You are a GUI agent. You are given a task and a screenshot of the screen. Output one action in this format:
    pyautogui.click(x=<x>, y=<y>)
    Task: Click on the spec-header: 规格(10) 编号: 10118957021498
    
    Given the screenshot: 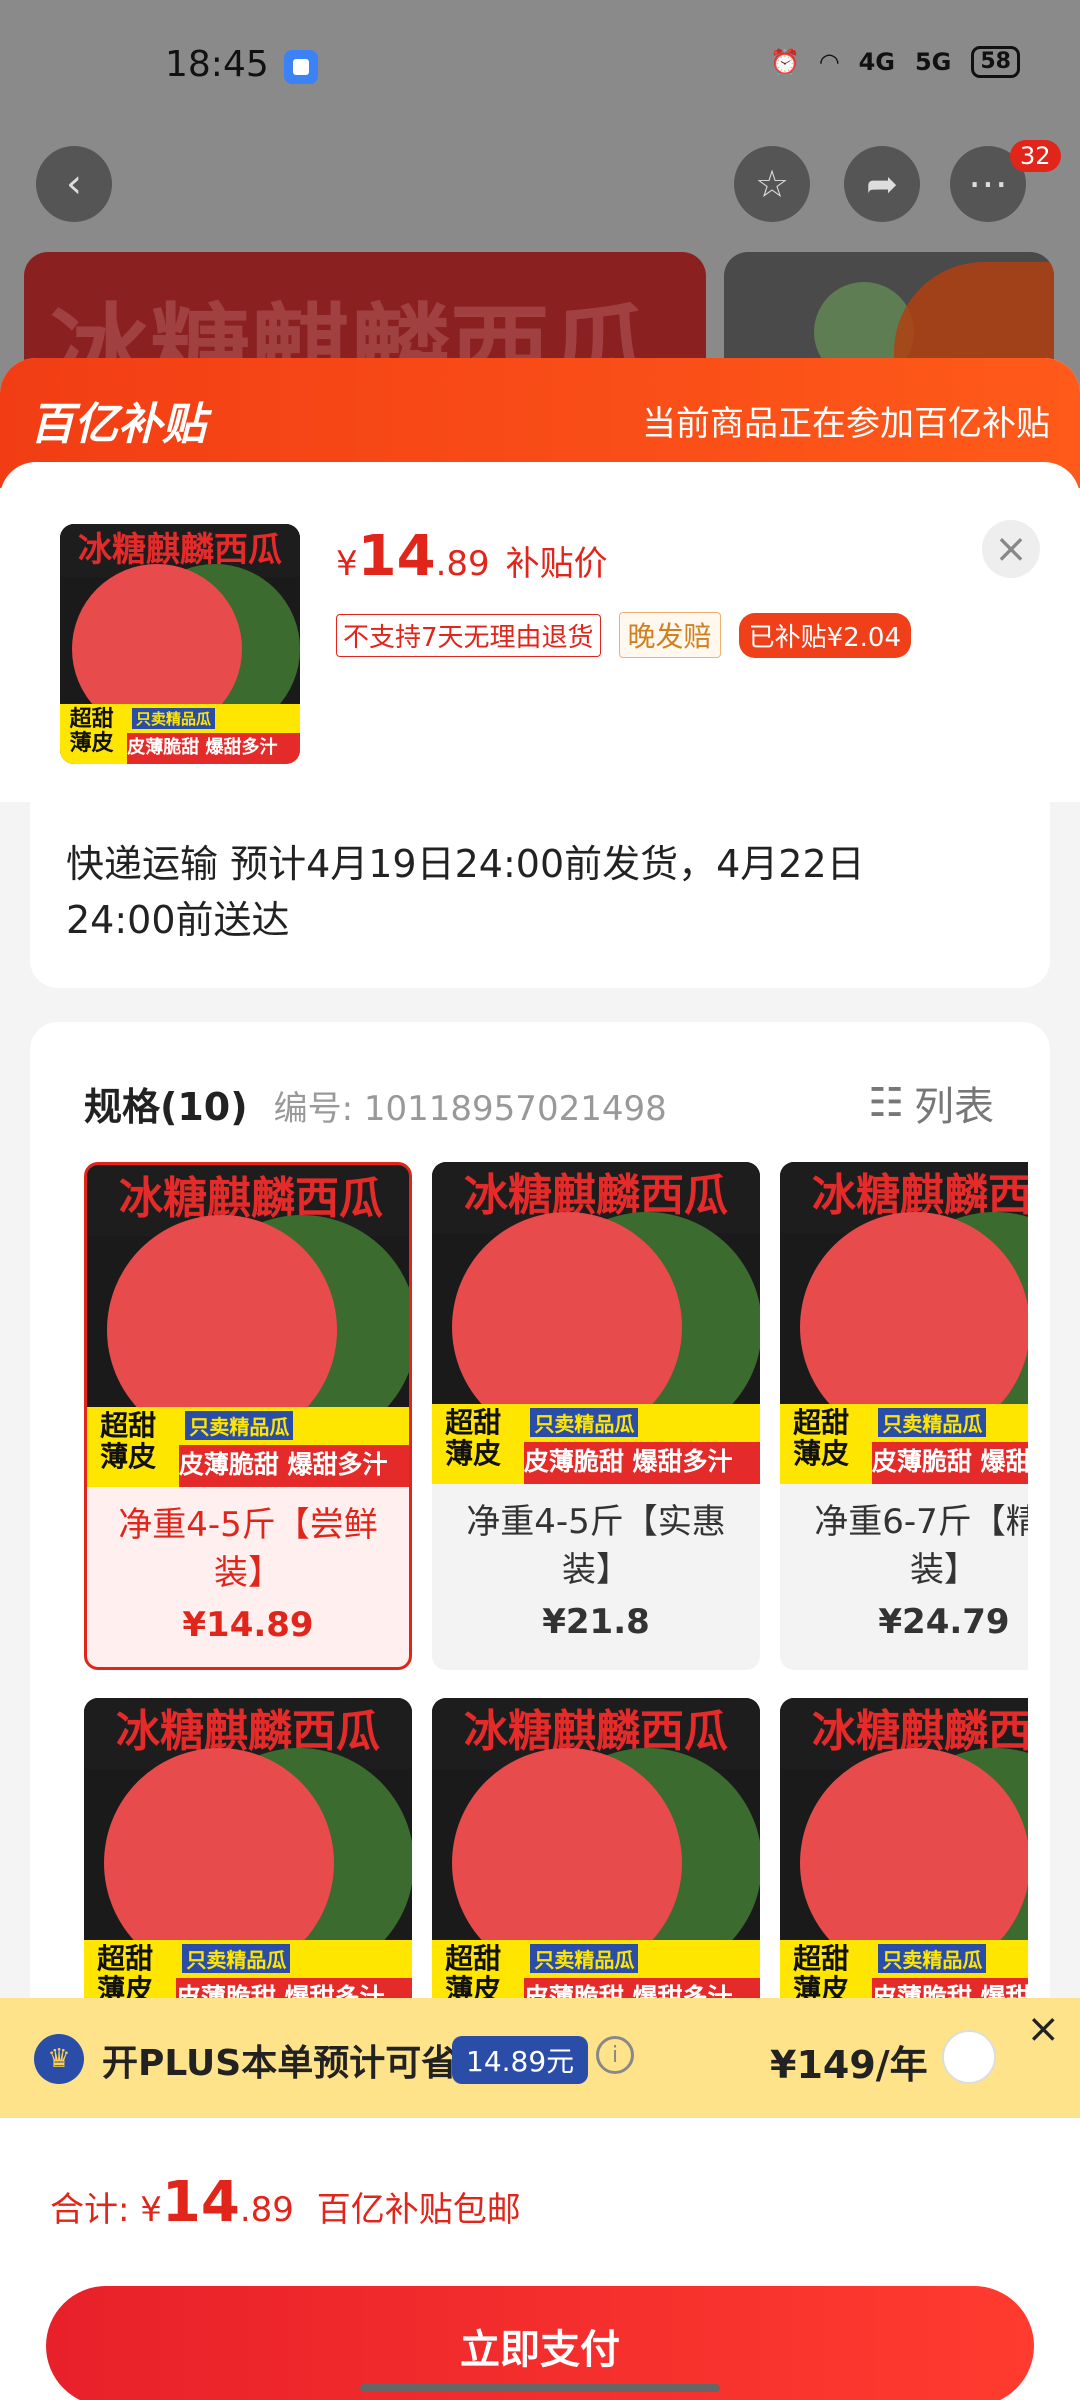 What is the action you would take?
    pyautogui.click(x=375, y=1103)
    